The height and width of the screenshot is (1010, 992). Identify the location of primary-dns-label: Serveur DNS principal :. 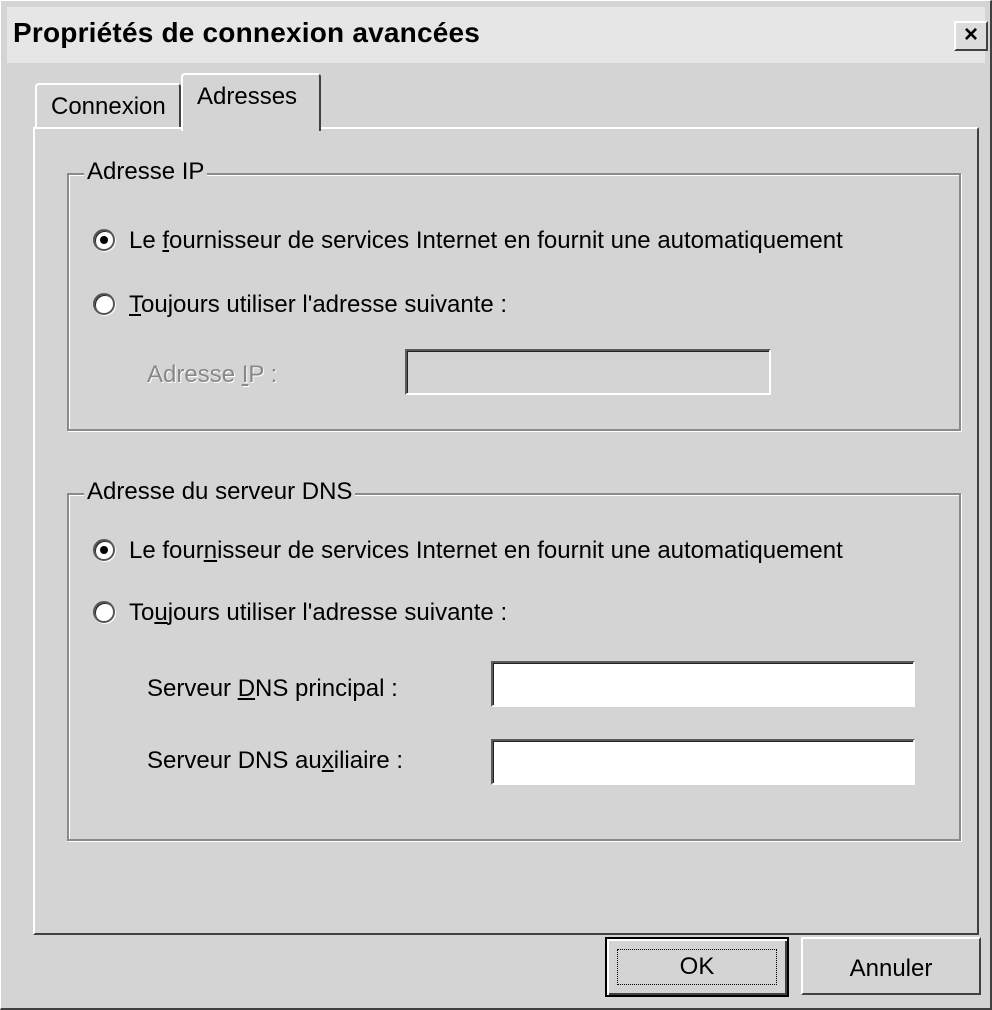
(272, 688).